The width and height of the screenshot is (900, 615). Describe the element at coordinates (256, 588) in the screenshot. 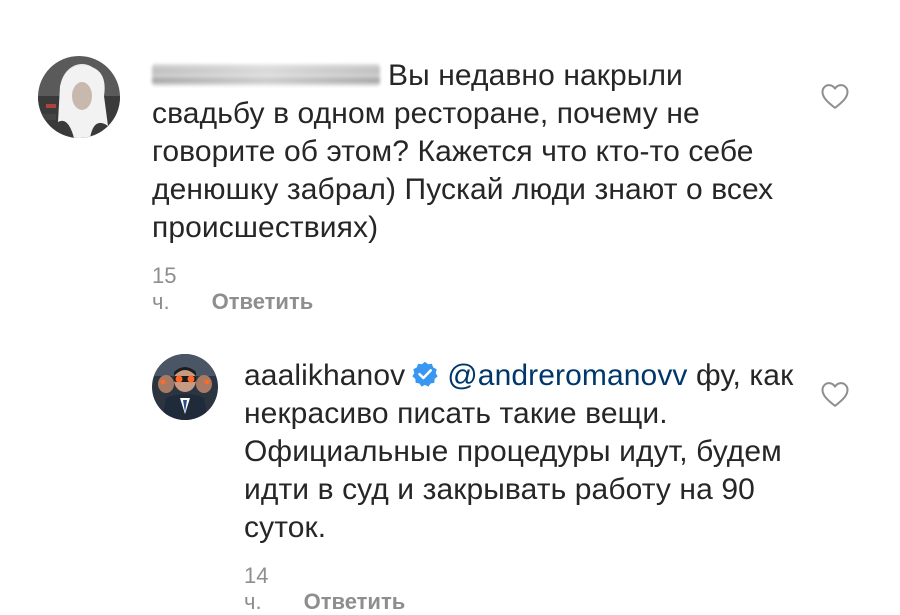

I see `comment-time: 14 ч.` at that location.